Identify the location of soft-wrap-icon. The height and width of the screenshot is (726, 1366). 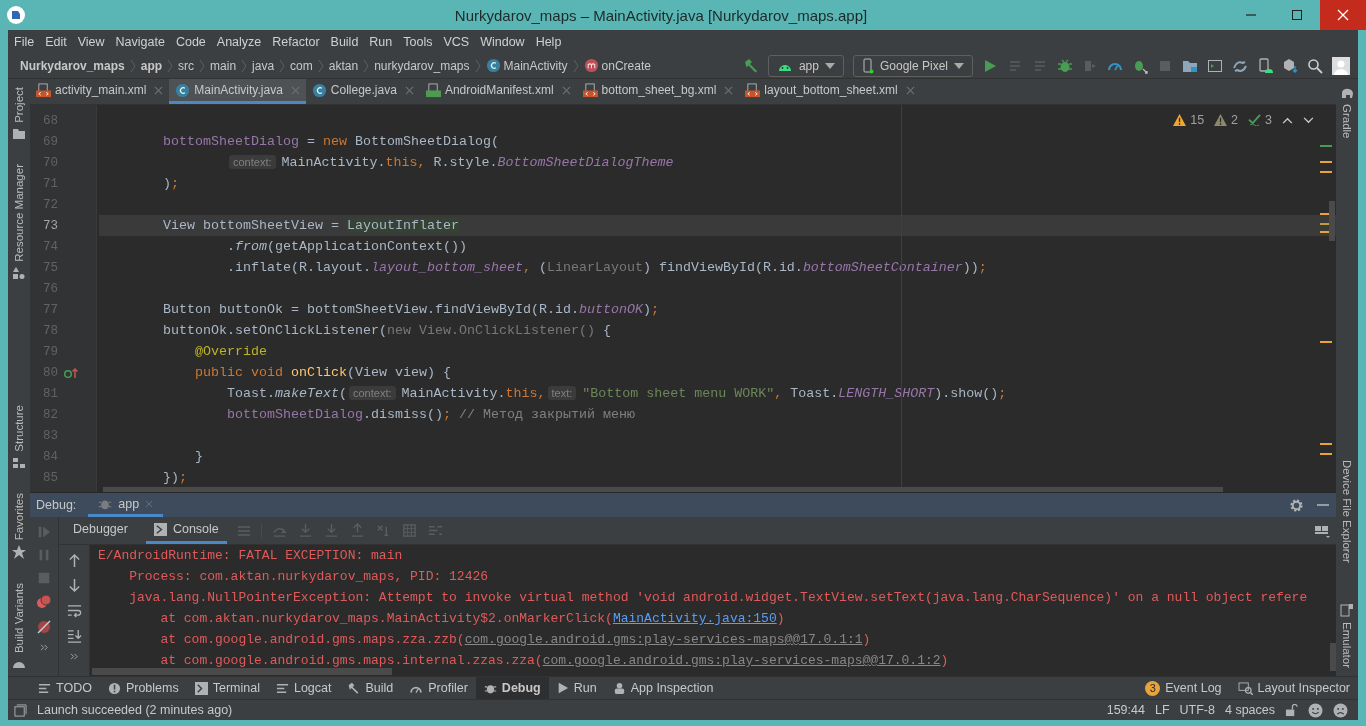
(74, 610).